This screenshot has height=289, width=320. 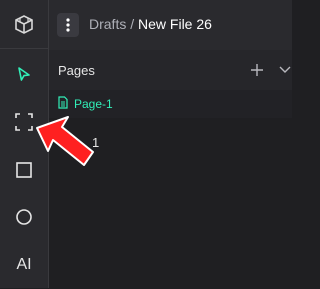 I want to click on plus-icon, so click(x=257, y=70).